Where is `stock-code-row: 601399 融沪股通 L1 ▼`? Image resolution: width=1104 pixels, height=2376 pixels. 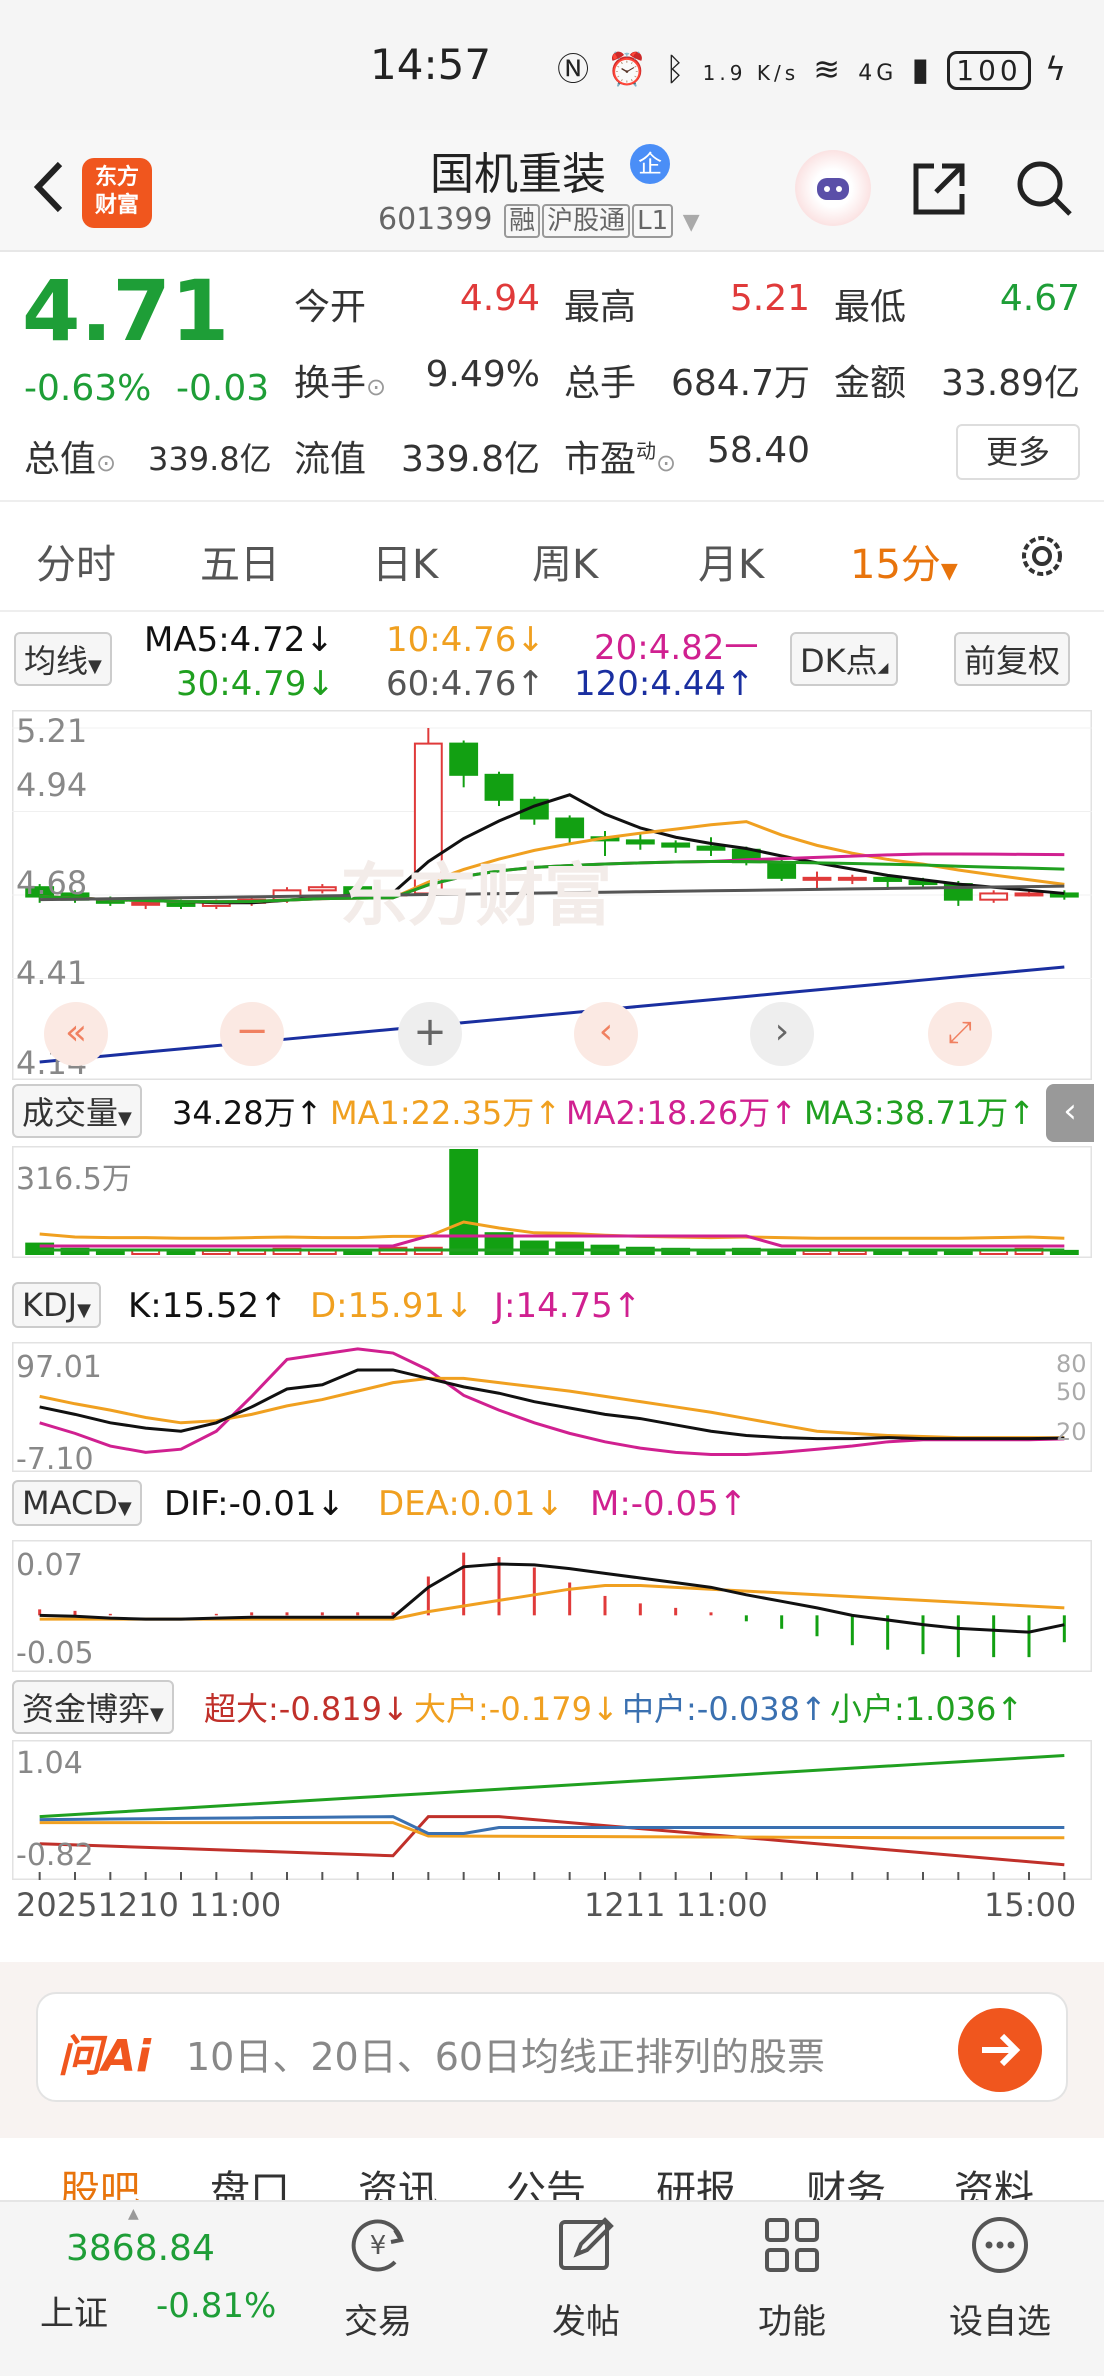 stock-code-row: 601399 融沪股通 L1 ▼ is located at coordinates (539, 219).